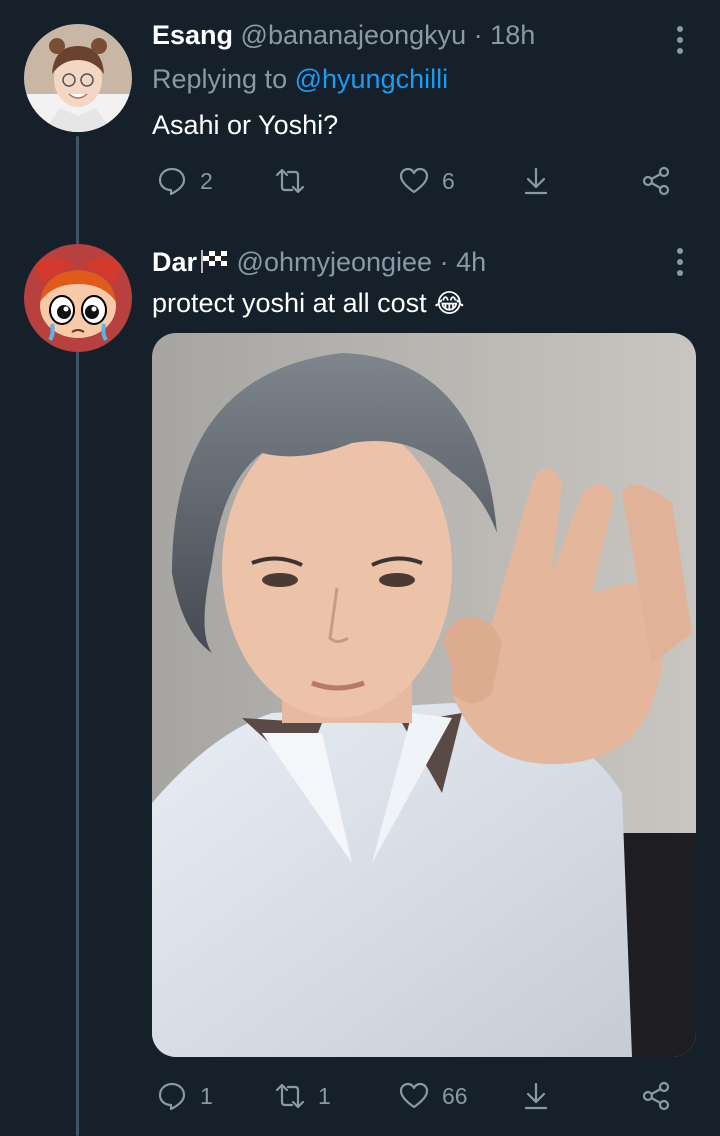 Image resolution: width=720 pixels, height=1136 pixels. Describe the element at coordinates (174, 262) in the screenshot. I see `display-name: Dar` at that location.